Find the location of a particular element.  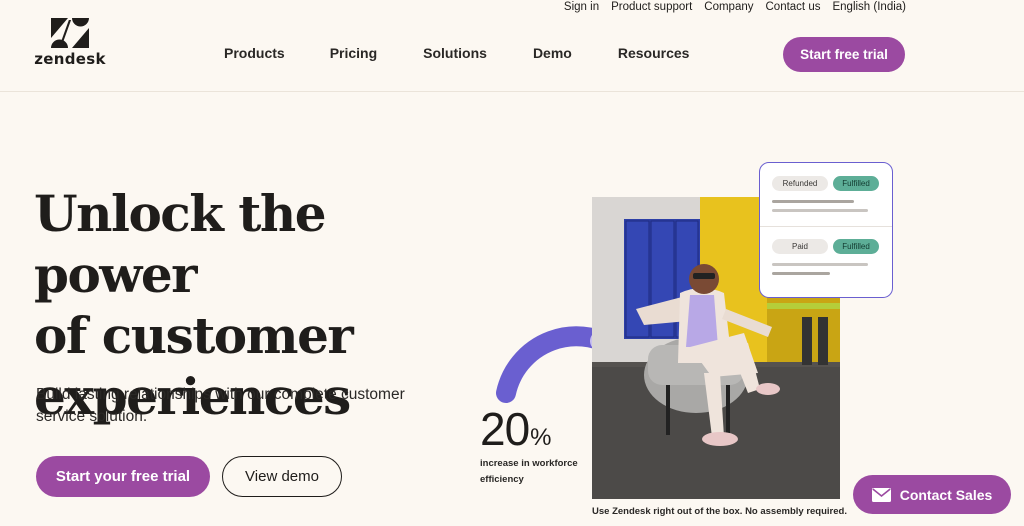

zendesk-logo: zendesk is located at coordinates (70, 46).